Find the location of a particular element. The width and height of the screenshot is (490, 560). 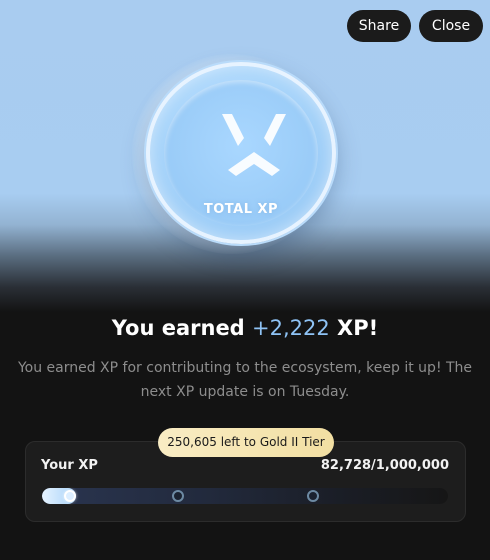

headline-prefix: You earned is located at coordinates (182, 328).